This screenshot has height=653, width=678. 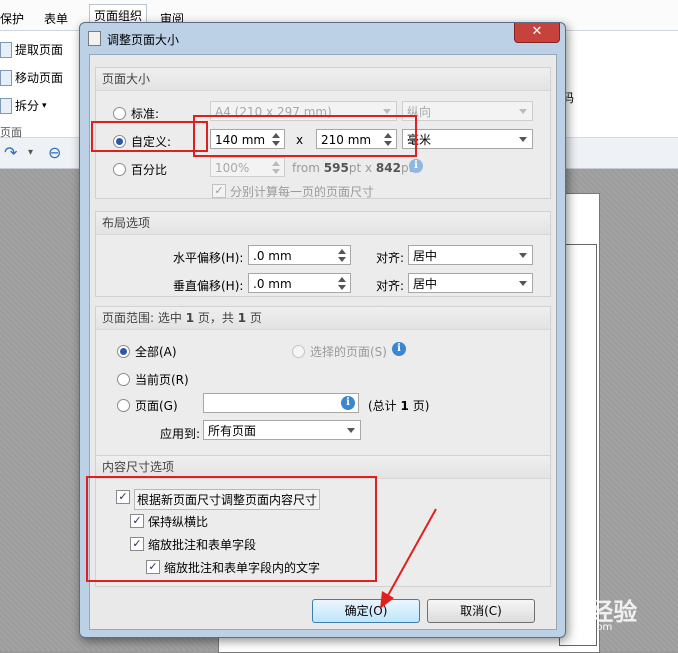 I want to click on from-height: 842, so click(x=388, y=168).